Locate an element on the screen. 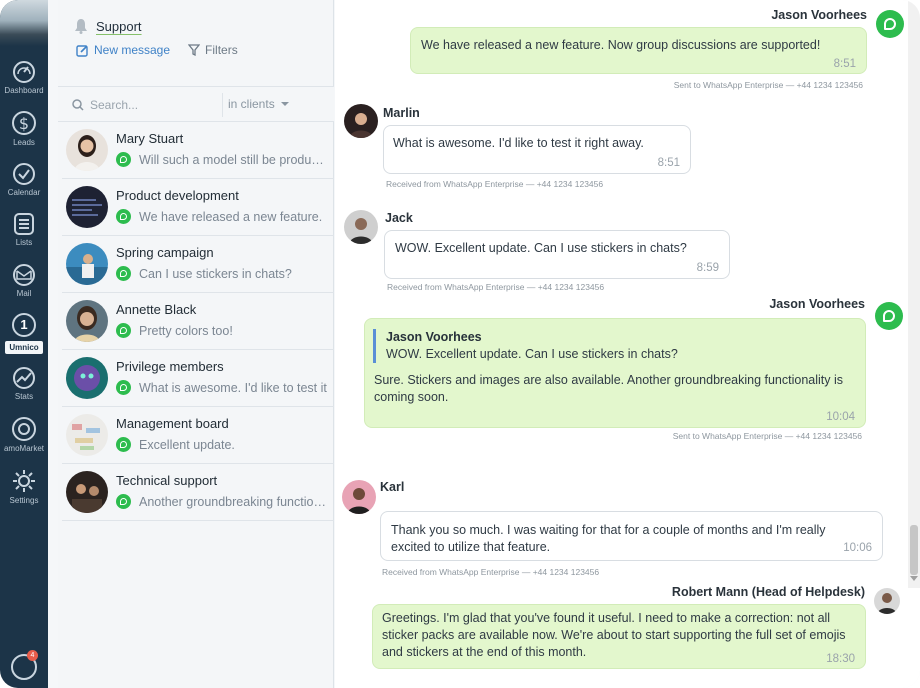  conversation-name: Annette Black is located at coordinates (156, 309).